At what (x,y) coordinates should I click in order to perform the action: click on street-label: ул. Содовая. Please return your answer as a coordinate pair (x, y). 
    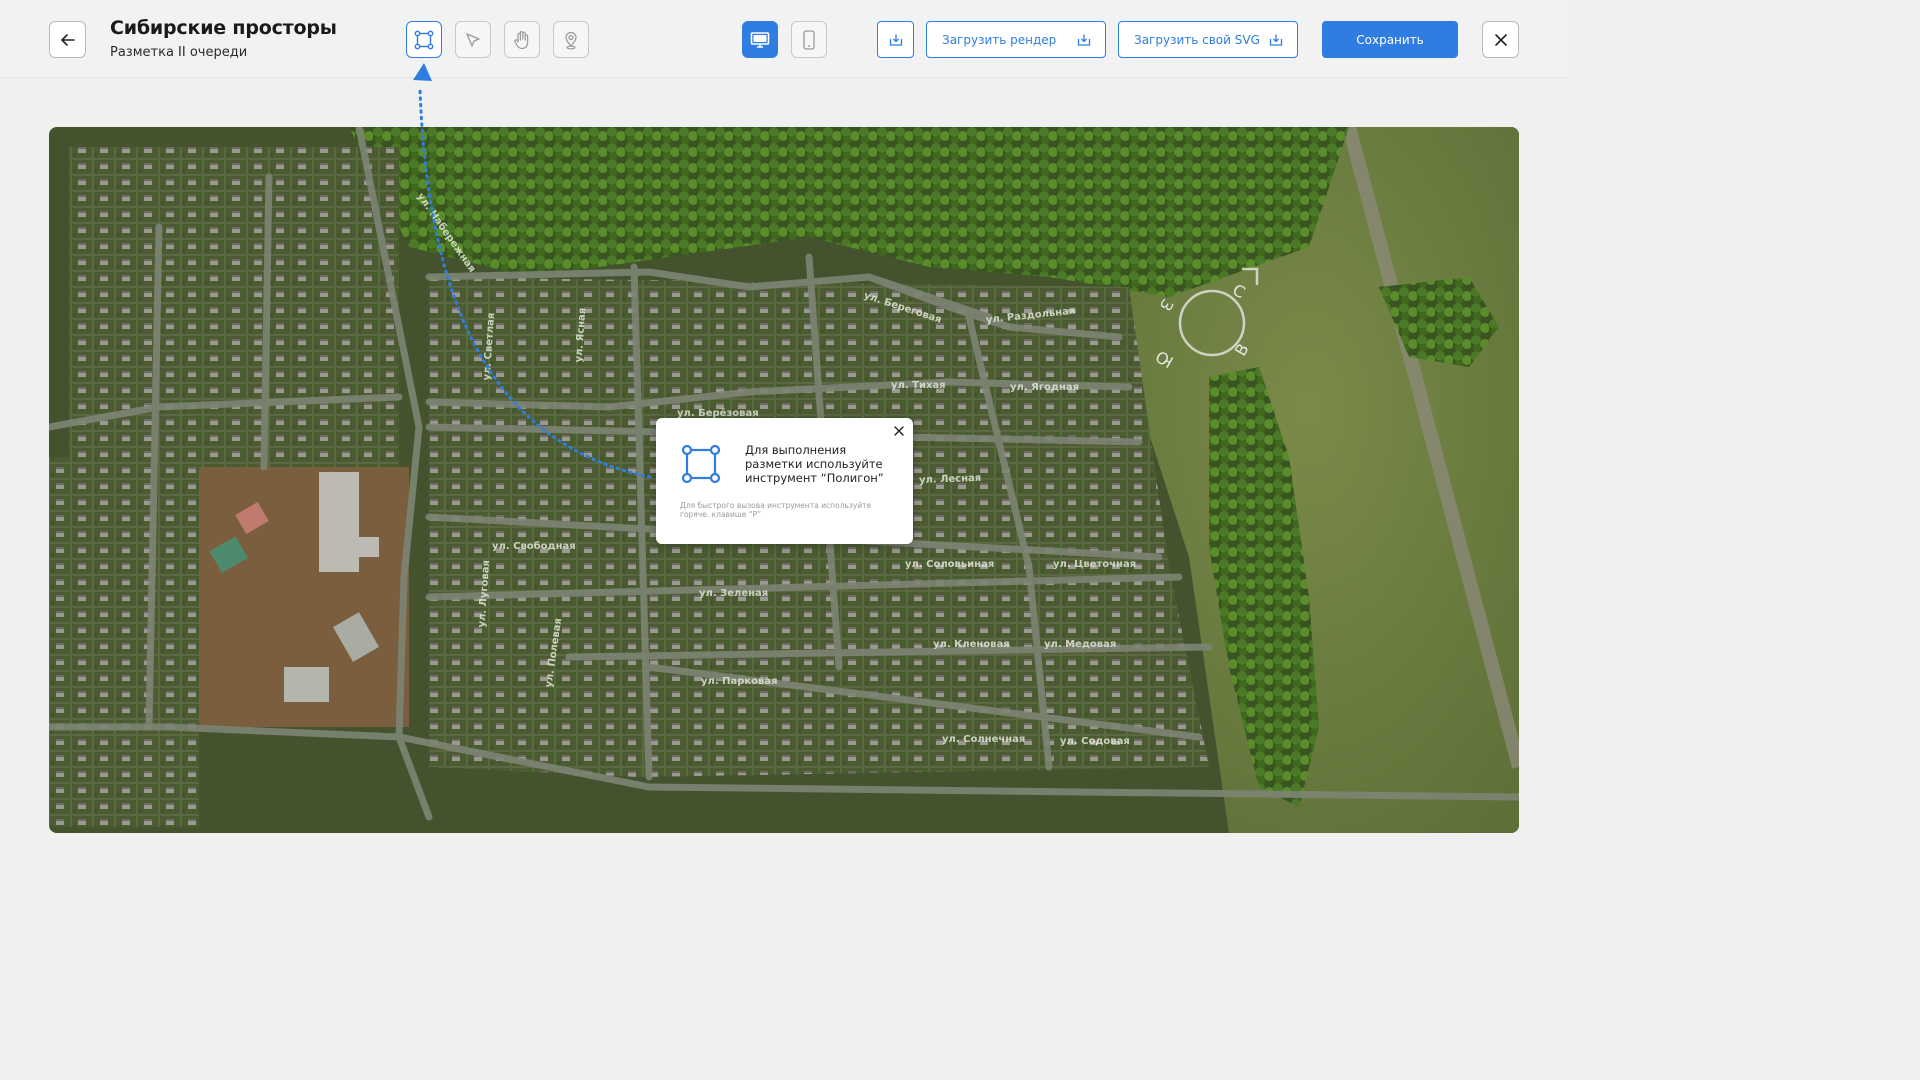
    Looking at the image, I should click on (1095, 741).